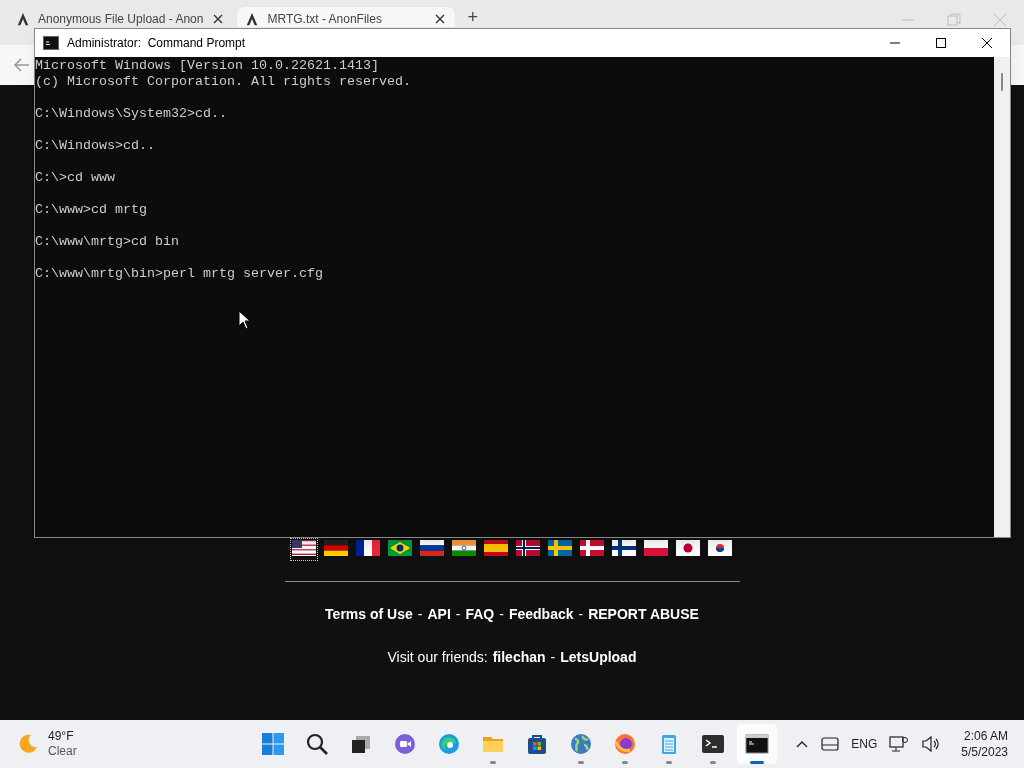  Describe the element at coordinates (369, 614) in the screenshot. I see `footer-link: Terms of Use` at that location.